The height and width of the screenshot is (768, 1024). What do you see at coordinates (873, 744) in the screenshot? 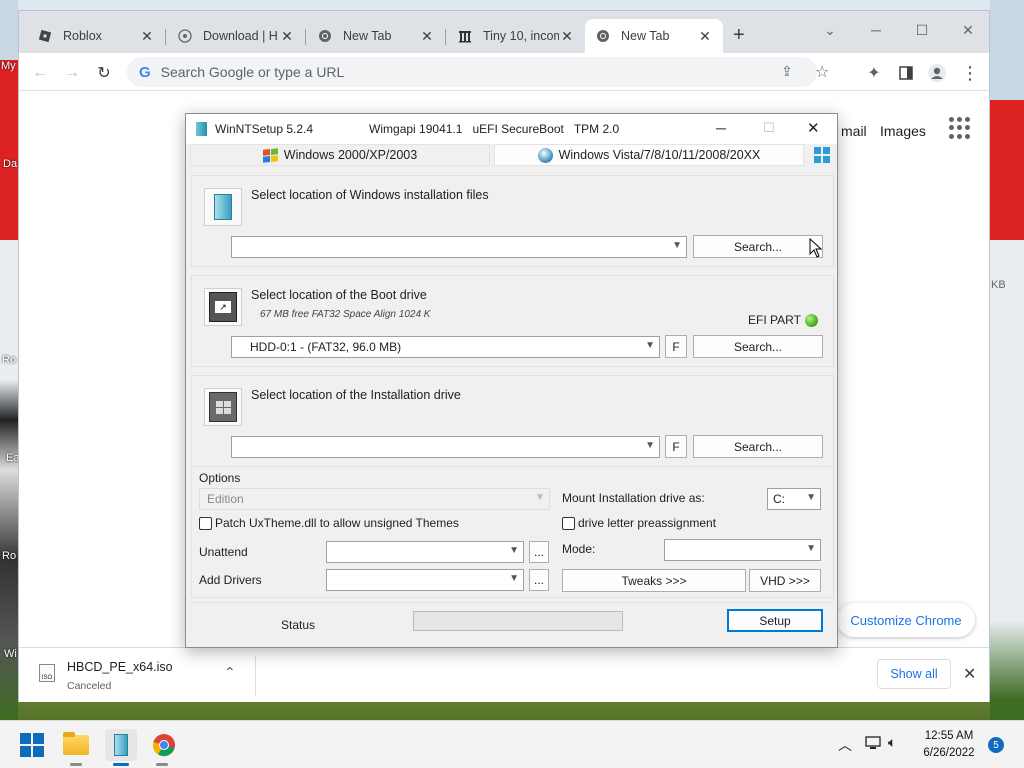
I see `network-icon` at bounding box center [873, 744].